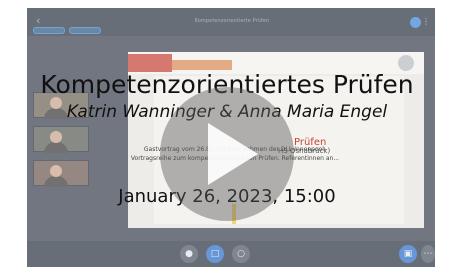  I want to click on play-button, so click(227, 154).